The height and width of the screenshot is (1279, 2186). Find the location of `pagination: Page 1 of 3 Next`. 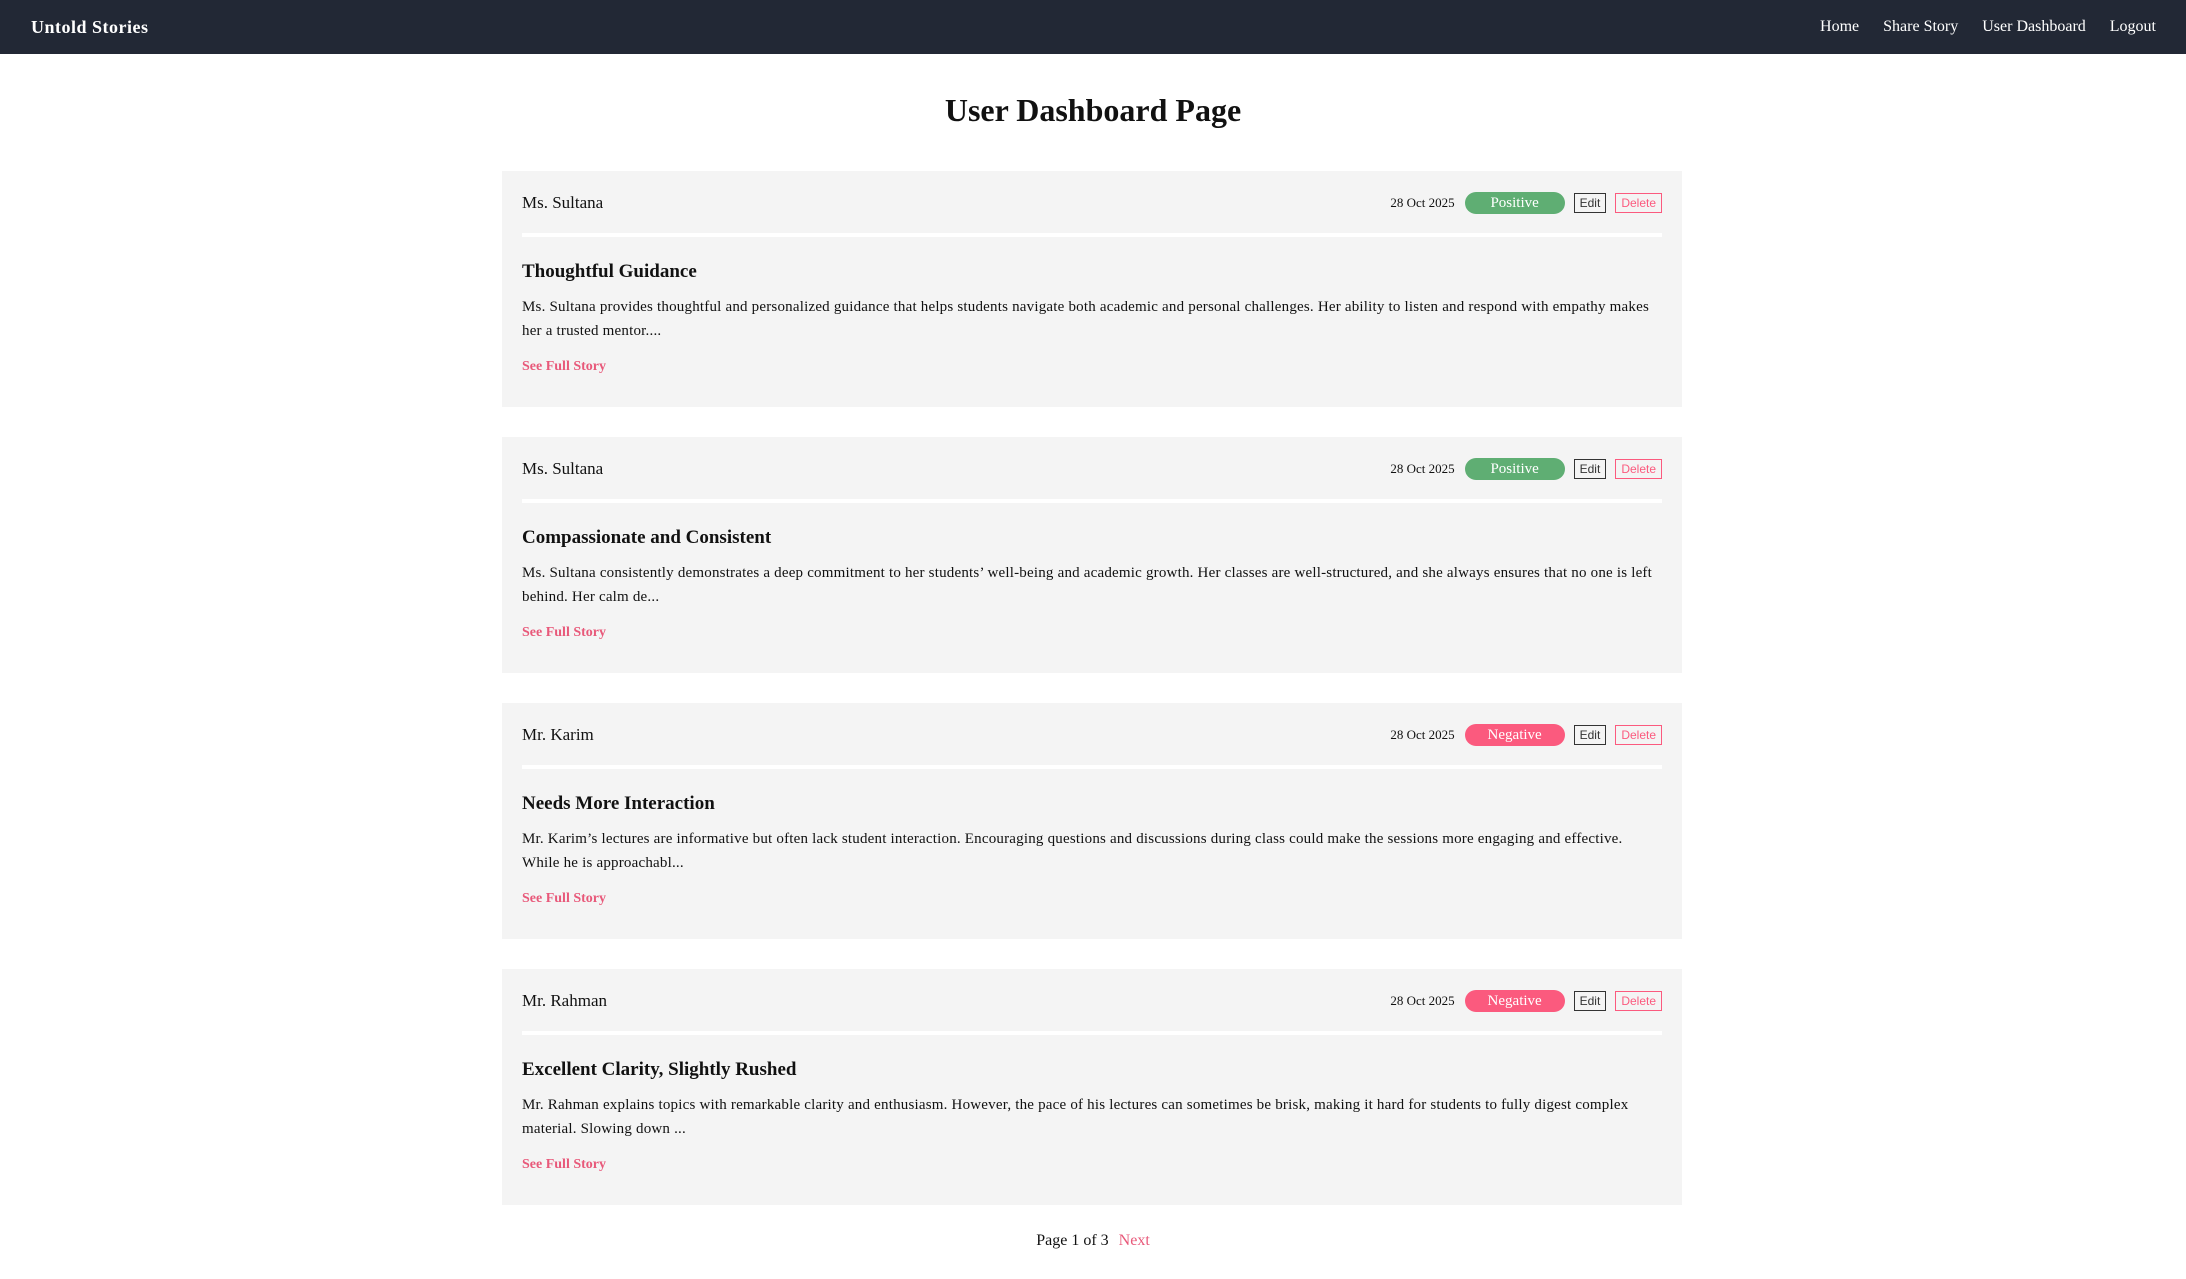

pagination: Page 1 of 3 Next is located at coordinates (1093, 1241).